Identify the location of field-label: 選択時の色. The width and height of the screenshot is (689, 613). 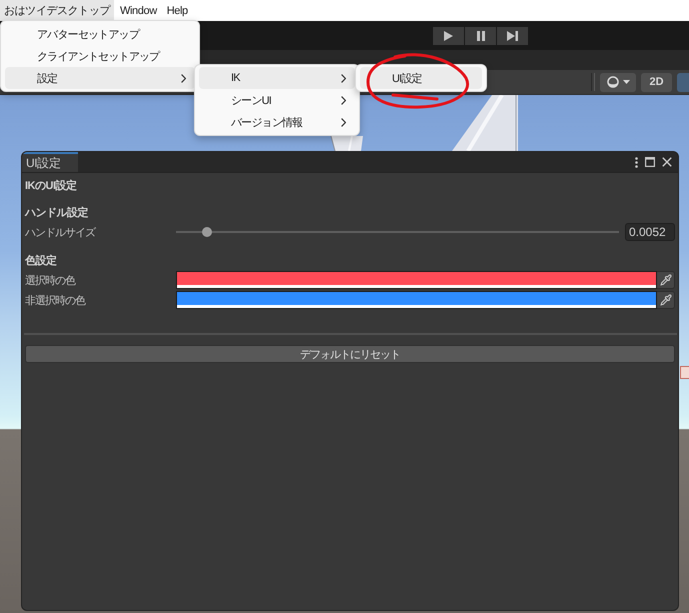
(50, 281).